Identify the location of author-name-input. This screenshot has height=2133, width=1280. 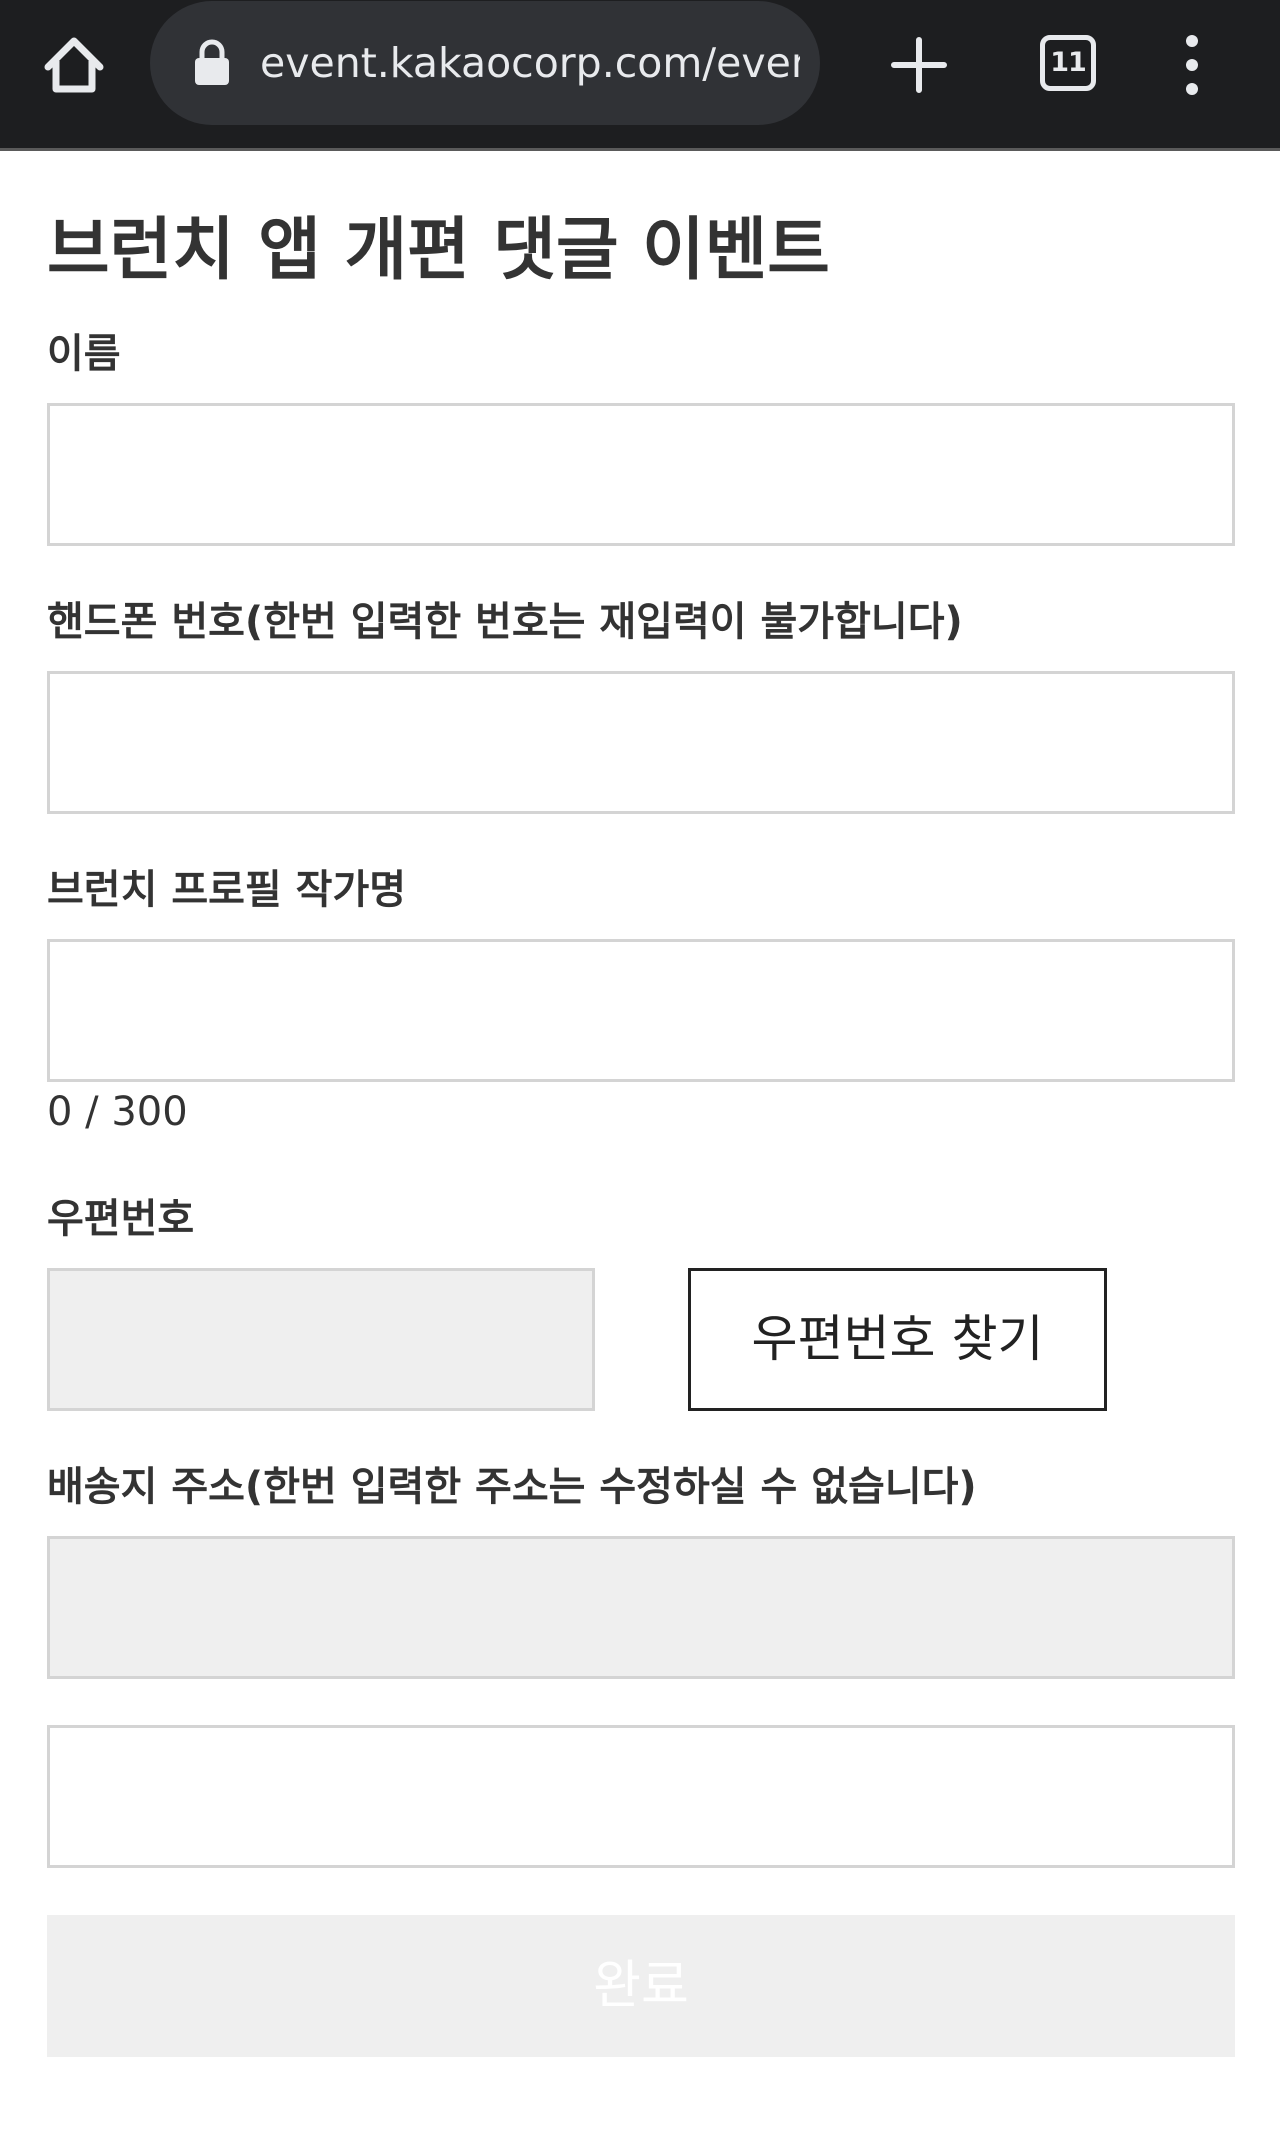
(641, 1010).